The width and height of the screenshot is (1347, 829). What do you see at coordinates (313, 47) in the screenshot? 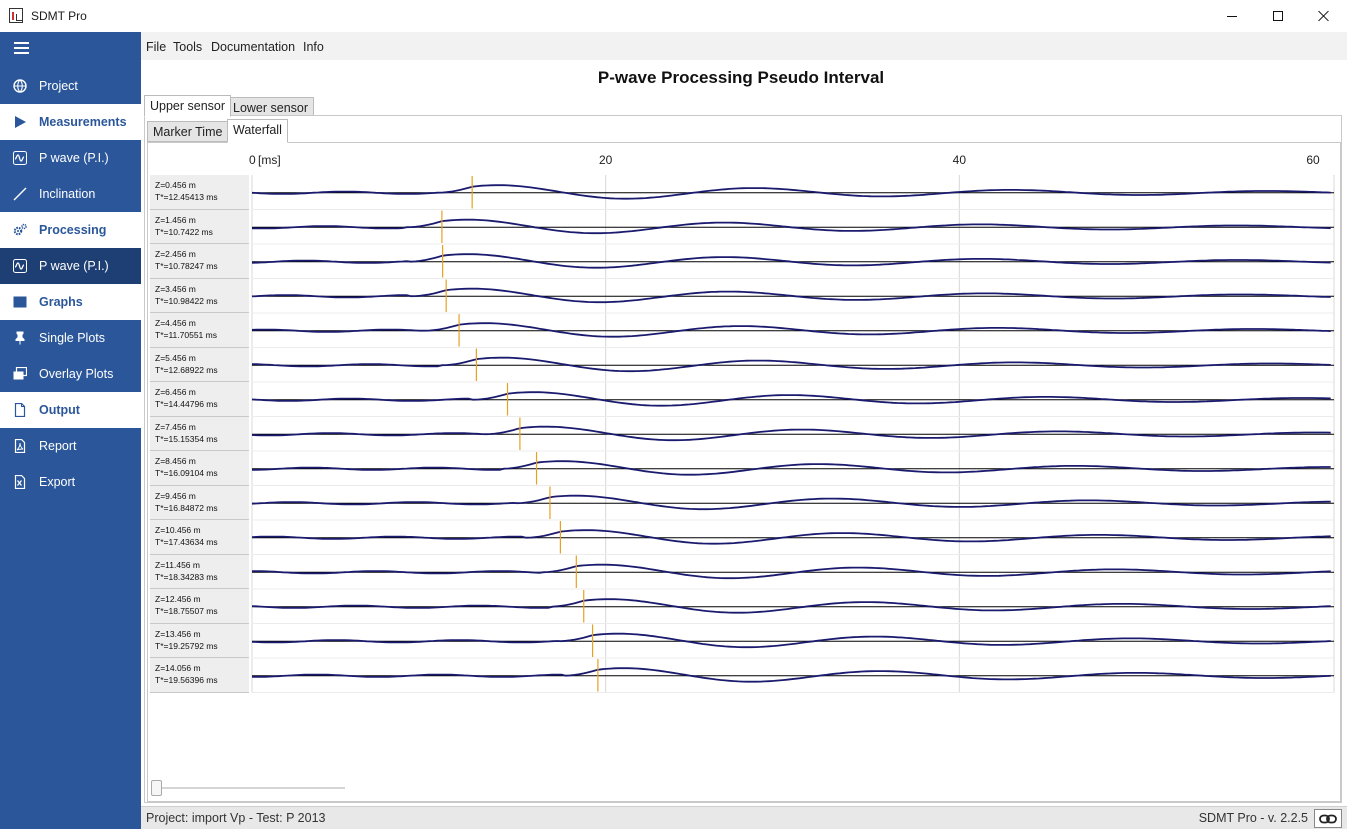
I see `menu-info: Info` at bounding box center [313, 47].